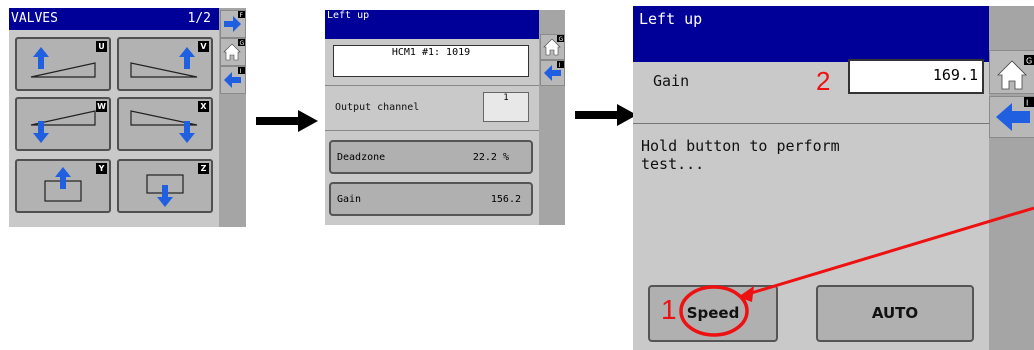 This screenshot has height=350, width=1034. What do you see at coordinates (377, 107) in the screenshot?
I see `output-channel-label: Output channel` at bounding box center [377, 107].